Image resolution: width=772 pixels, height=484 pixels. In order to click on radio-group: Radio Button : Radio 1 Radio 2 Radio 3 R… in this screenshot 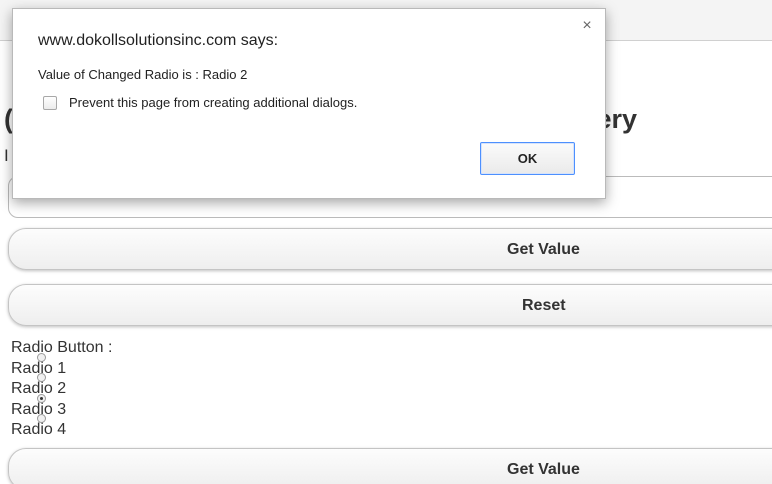, I will do `click(61, 389)`.